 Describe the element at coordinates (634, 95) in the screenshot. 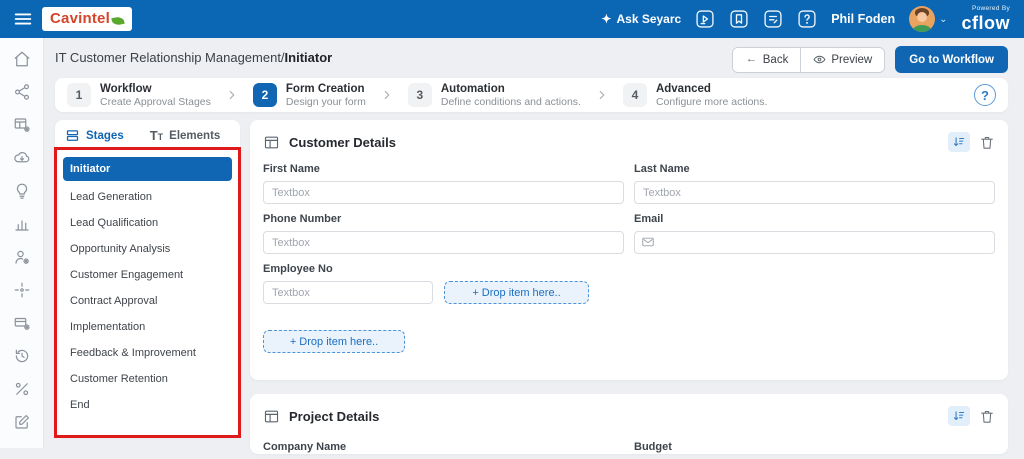

I see `step-4-number: 4` at that location.